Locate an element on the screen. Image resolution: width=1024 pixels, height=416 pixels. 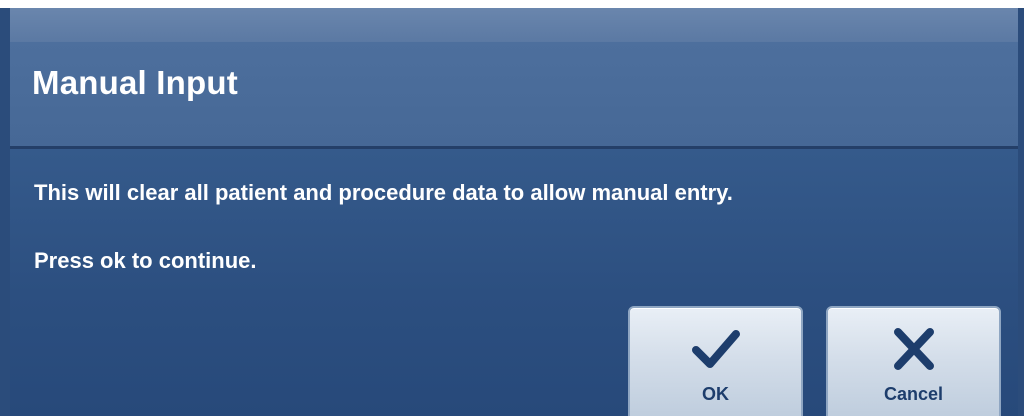
cancel-button: Cancel is located at coordinates (913, 361).